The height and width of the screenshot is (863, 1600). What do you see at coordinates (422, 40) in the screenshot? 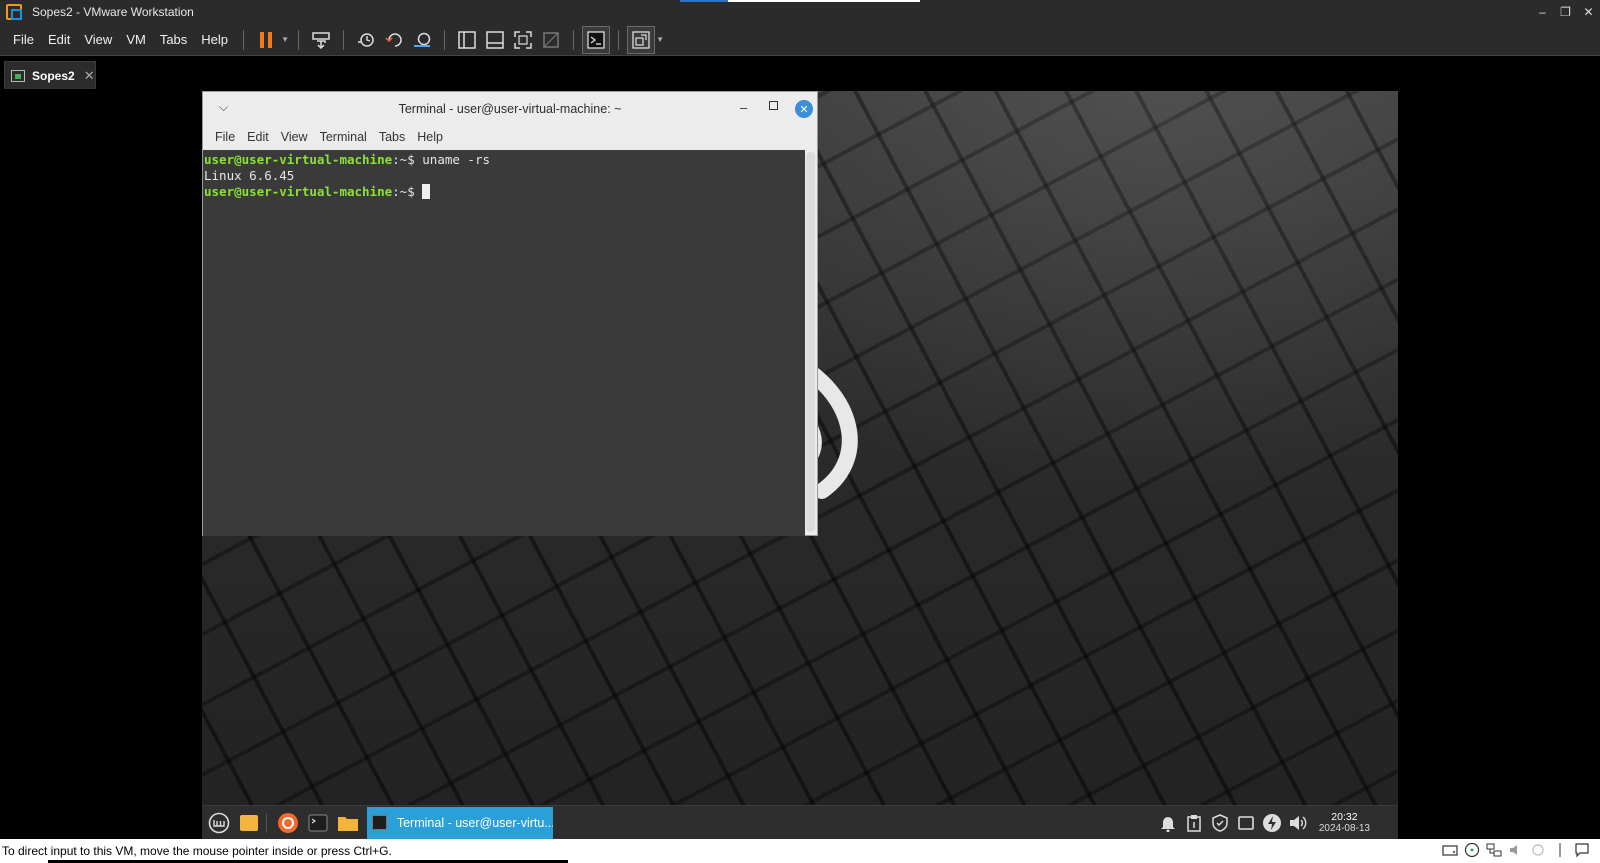
I see `snapshot-manager-icon` at bounding box center [422, 40].